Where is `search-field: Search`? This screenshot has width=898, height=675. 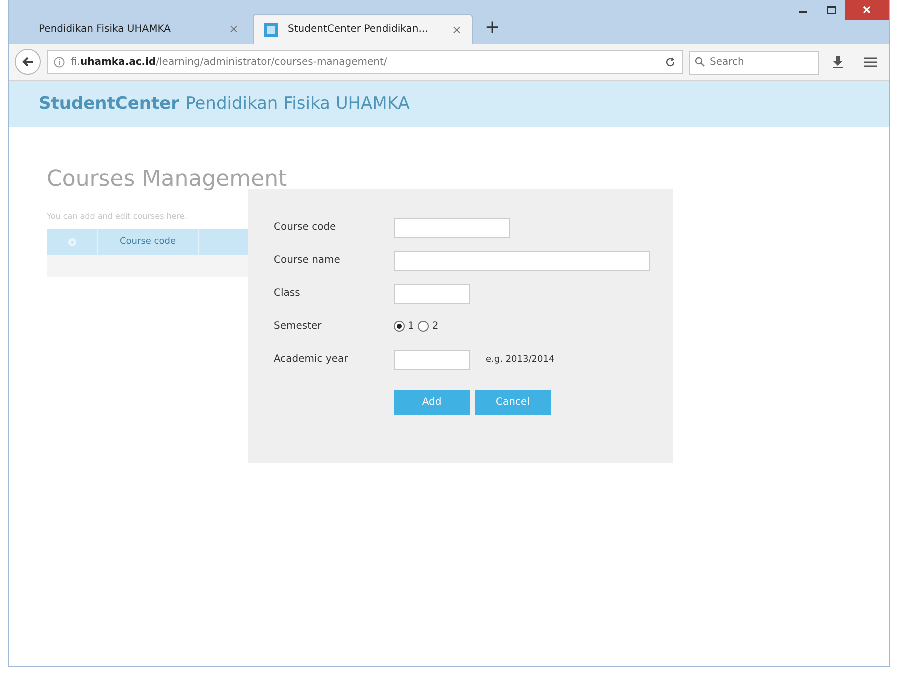
search-field: Search is located at coordinates (754, 62).